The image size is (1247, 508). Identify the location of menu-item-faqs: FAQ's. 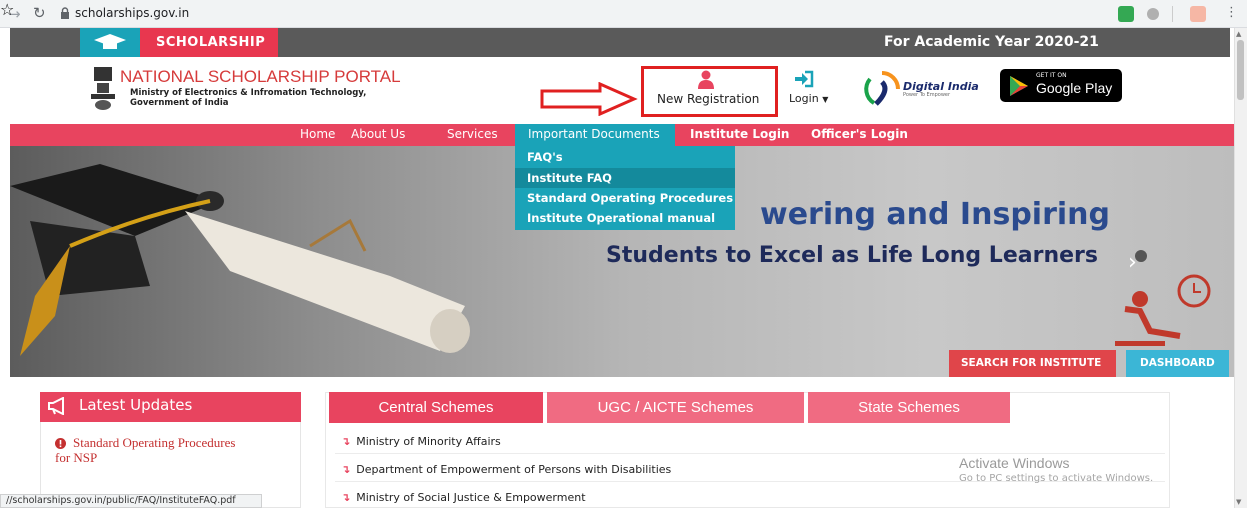
(545, 157).